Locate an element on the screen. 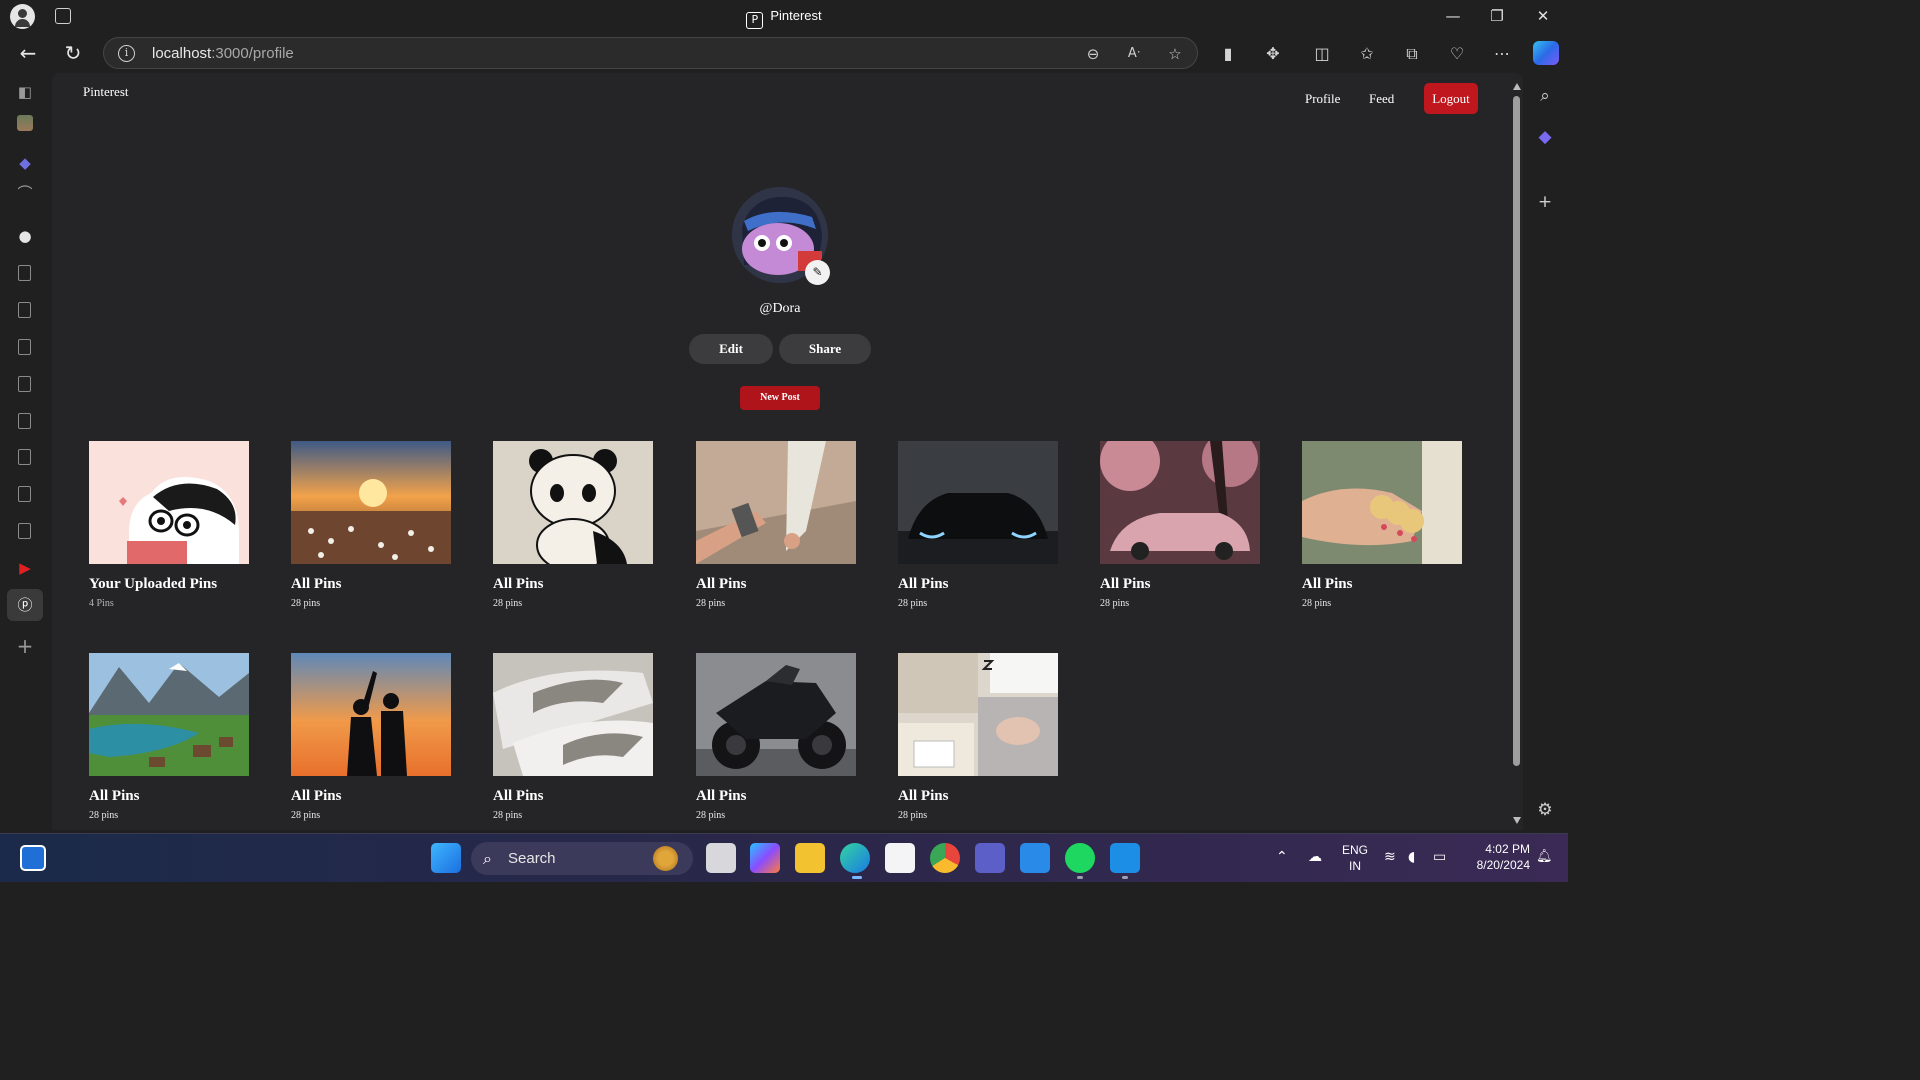  board-card: Your Uploaded Pins 4 Pins is located at coordinates (169, 525).